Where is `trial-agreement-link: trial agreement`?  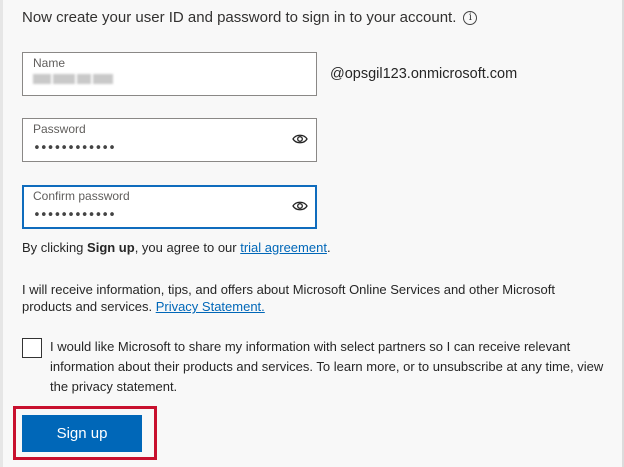 trial-agreement-link: trial agreement is located at coordinates (283, 247).